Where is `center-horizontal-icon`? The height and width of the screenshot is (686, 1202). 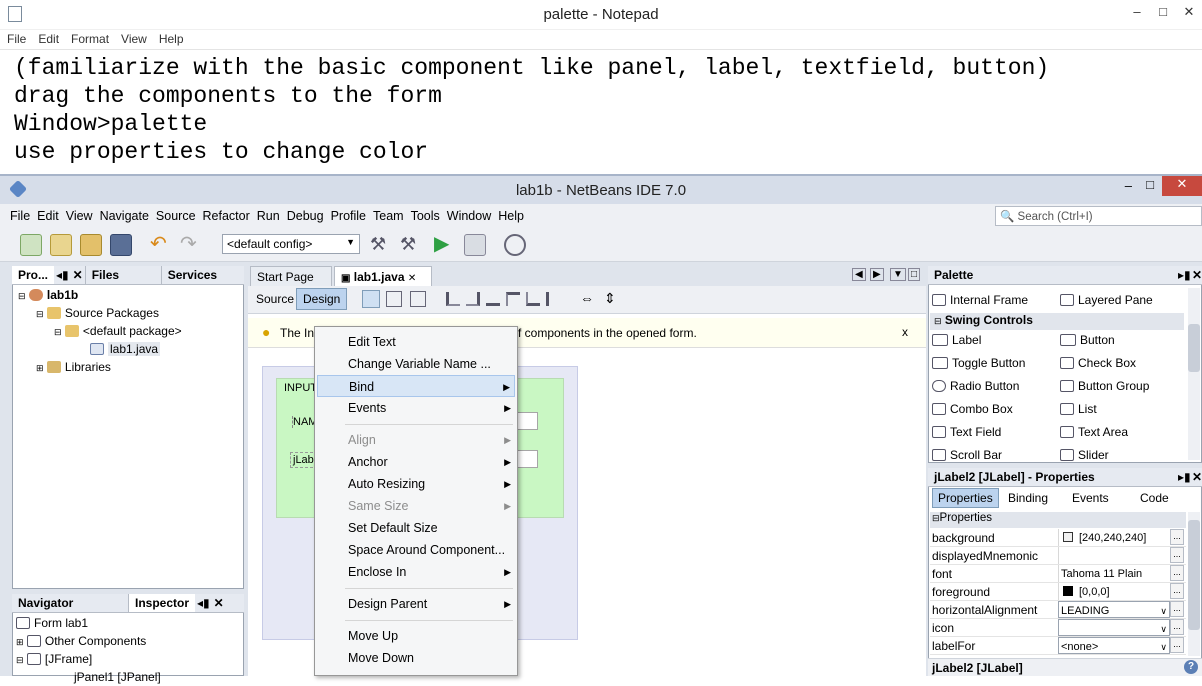
center-horizontal-icon is located at coordinates (493, 299).